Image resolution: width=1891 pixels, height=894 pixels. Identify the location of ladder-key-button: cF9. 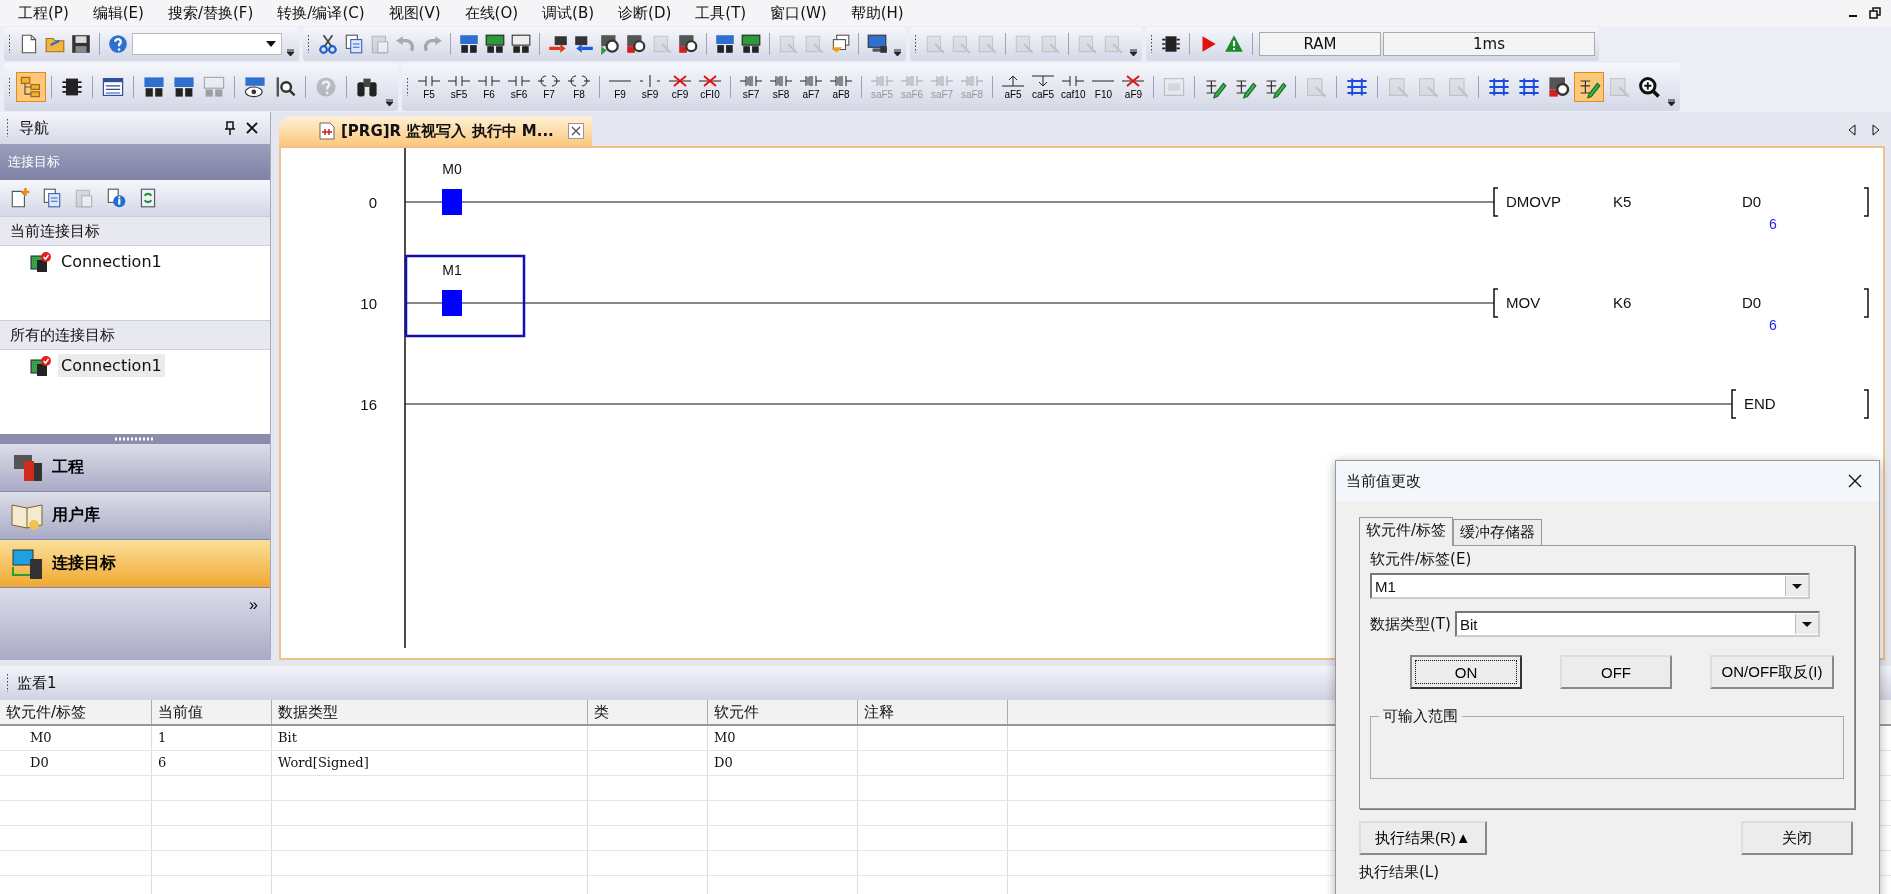
(680, 87).